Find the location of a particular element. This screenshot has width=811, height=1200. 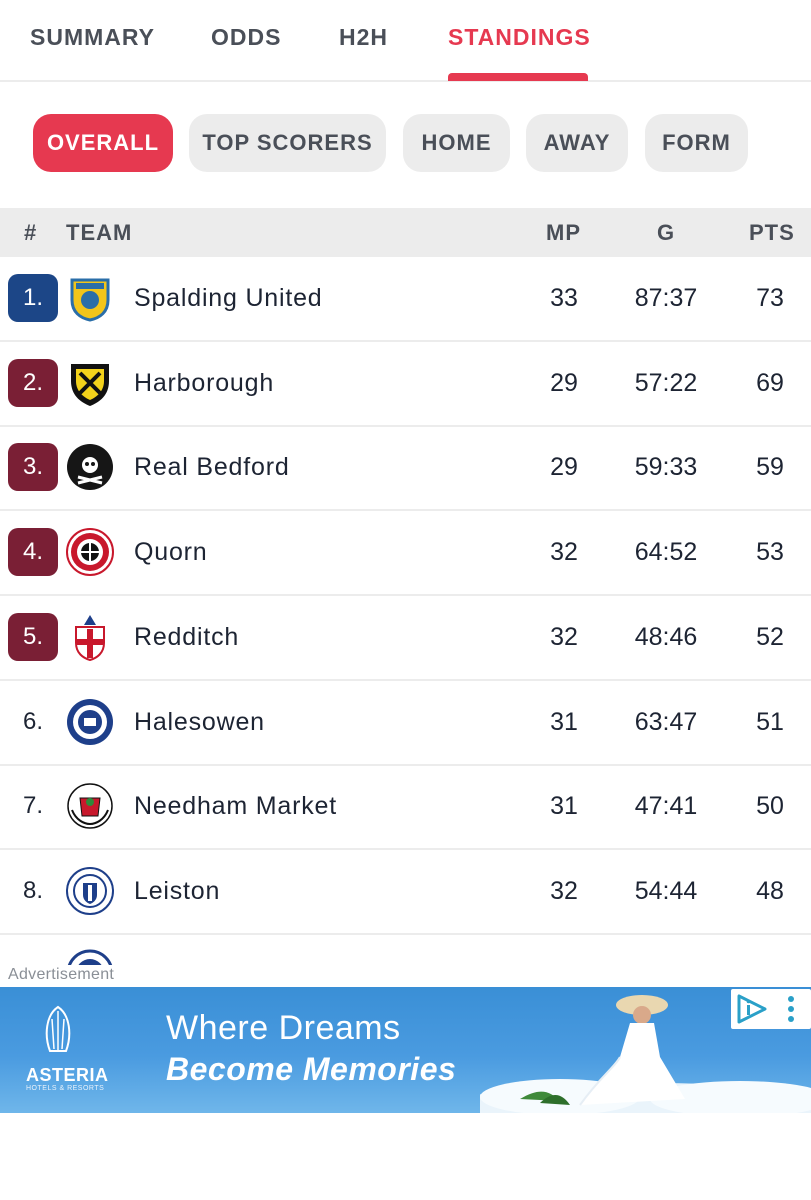

goals: 59:33 is located at coordinates (666, 467).